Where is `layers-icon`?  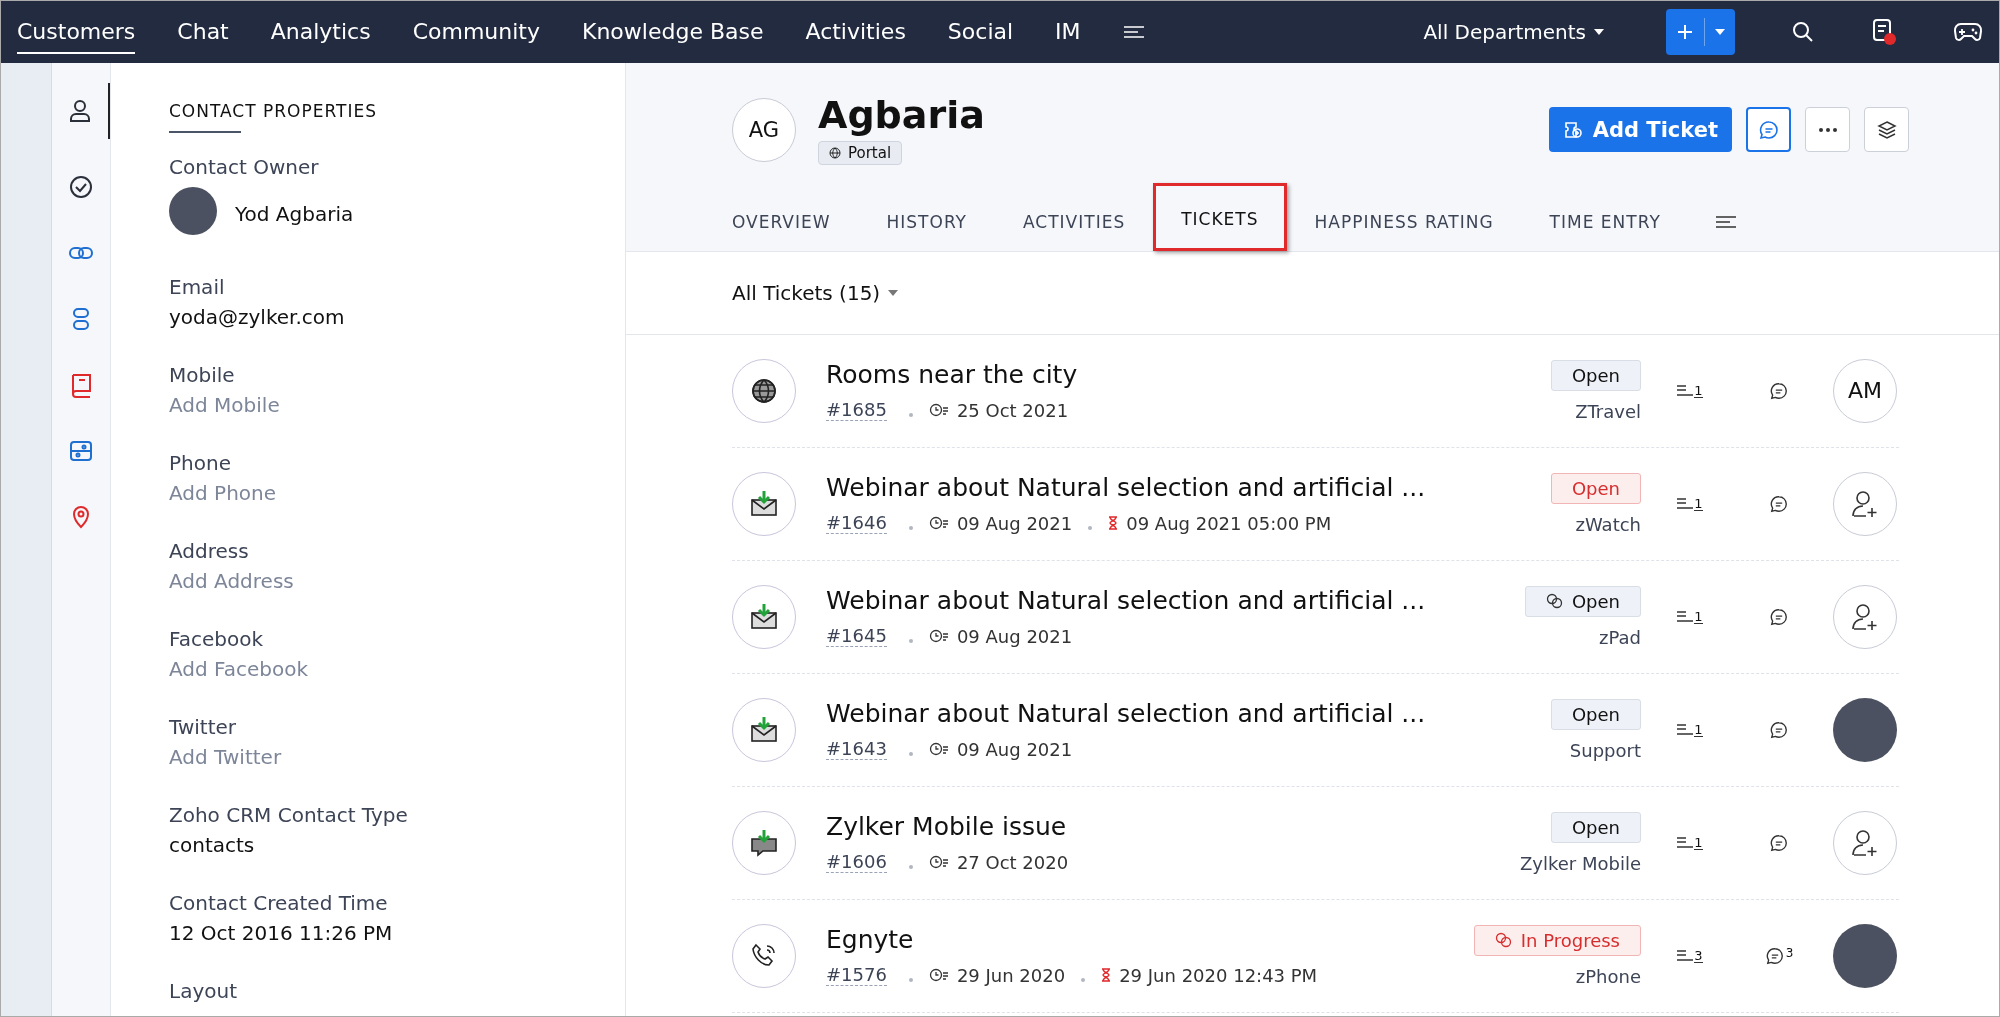
layers-icon is located at coordinates (1886, 129).